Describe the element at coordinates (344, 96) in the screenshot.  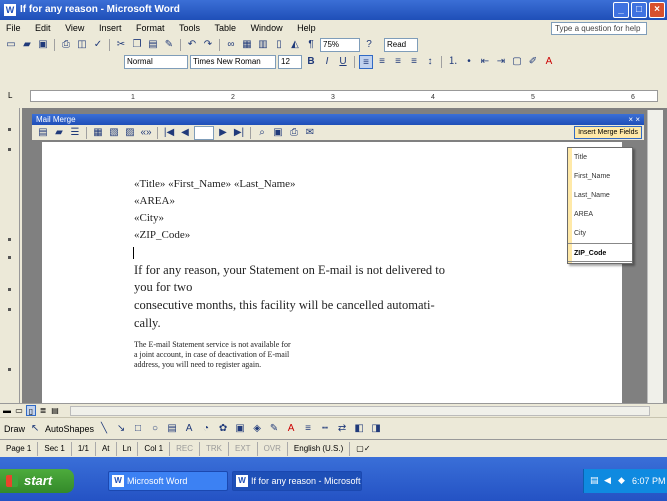
I see `ruler-scale: 1 2 3 4 5 6` at that location.